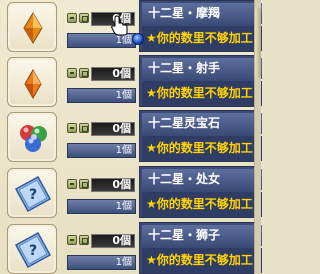 This screenshot has height=274, width=320. I want to click on item-info: 十二星・摩羯 ★你的数里不够加工, so click(200, 26).